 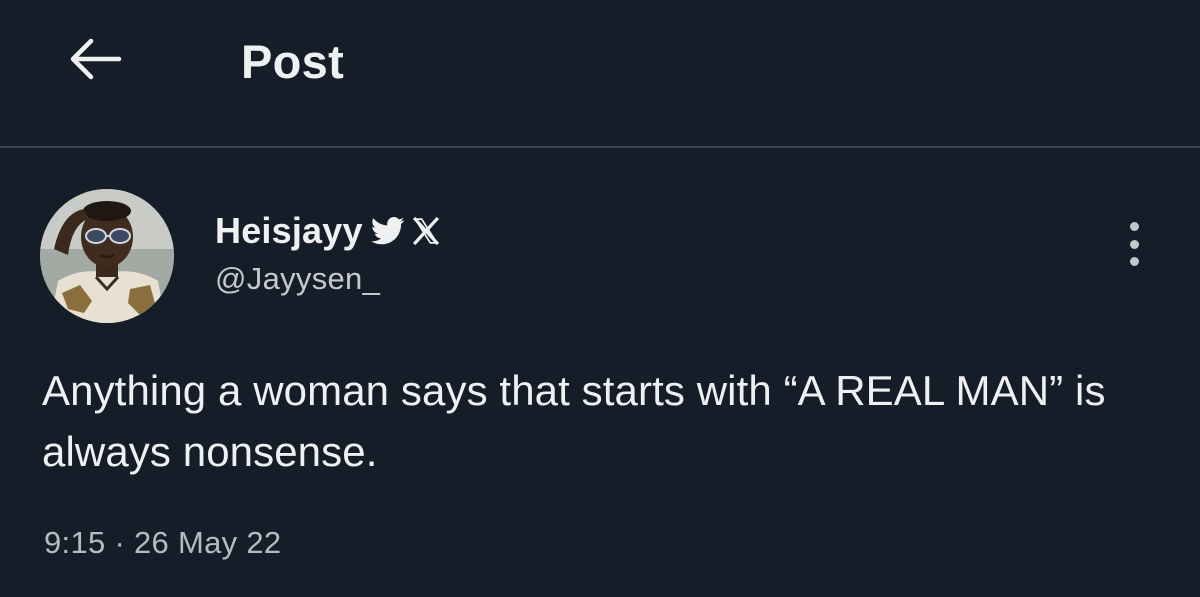 What do you see at coordinates (1134, 226) in the screenshot?
I see `more-vertical-icon` at bounding box center [1134, 226].